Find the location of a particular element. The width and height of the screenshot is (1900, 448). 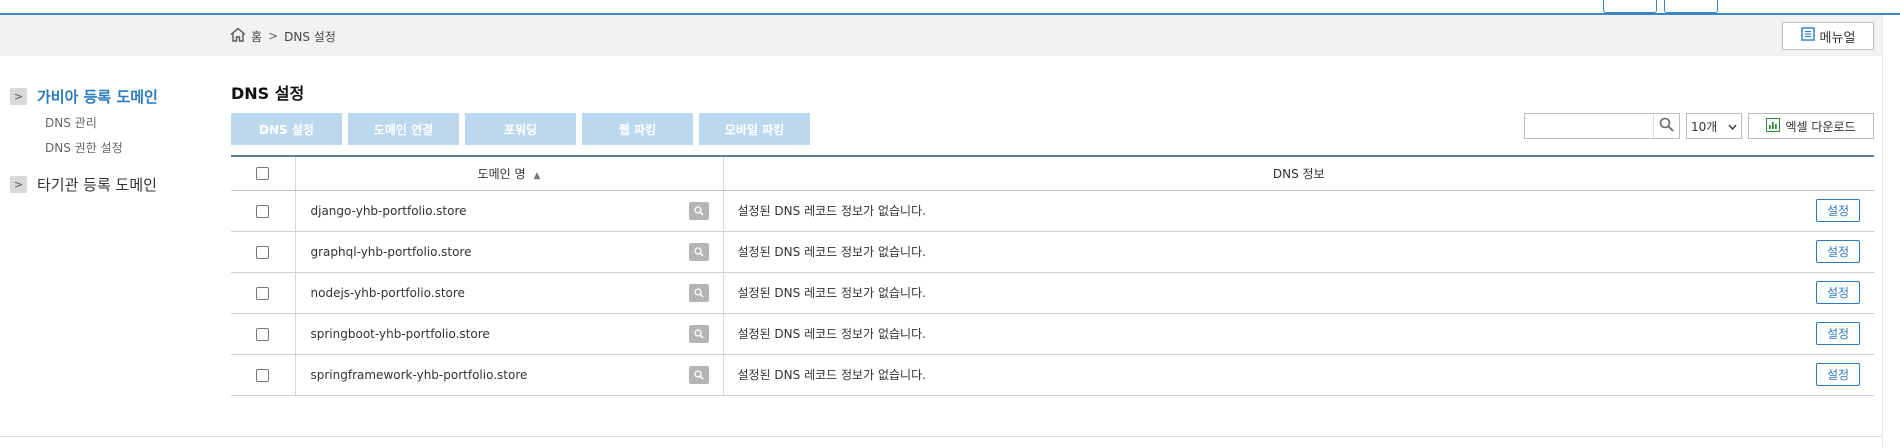

tab-forwarding: 포워딩 is located at coordinates (520, 129).